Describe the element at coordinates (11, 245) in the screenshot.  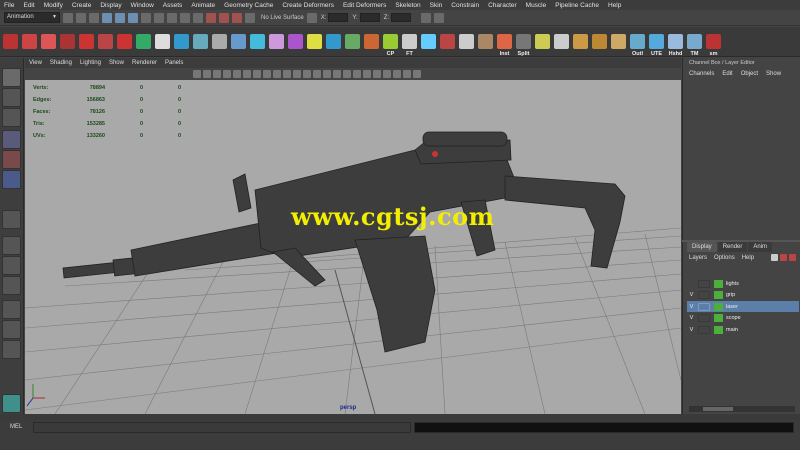
I see `four-view-layout-icon` at that location.